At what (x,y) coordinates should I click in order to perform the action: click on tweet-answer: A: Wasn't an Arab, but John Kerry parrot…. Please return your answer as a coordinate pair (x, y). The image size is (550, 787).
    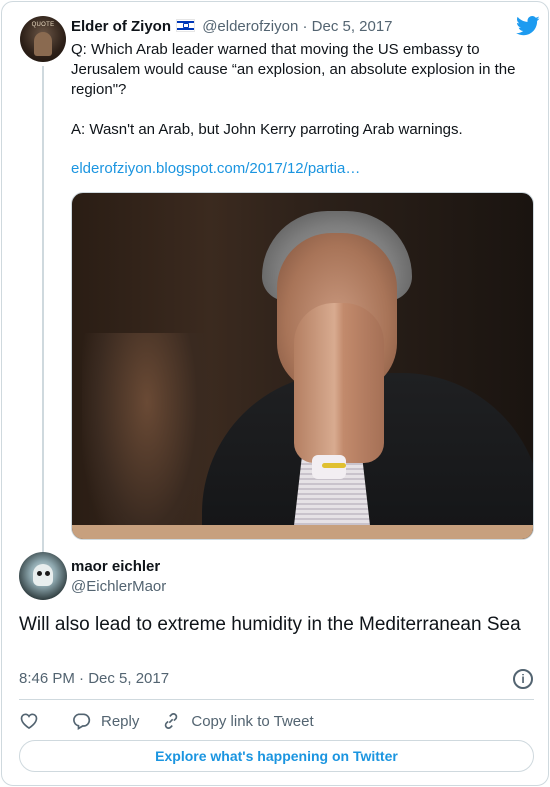
    Looking at the image, I should click on (267, 129).